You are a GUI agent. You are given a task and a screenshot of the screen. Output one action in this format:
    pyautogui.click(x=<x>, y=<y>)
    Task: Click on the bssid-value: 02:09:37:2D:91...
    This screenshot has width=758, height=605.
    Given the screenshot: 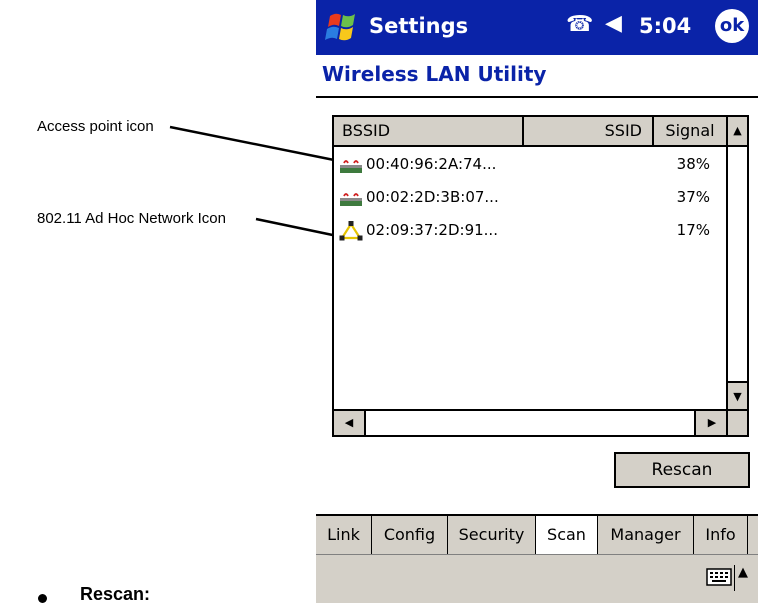 What is the action you would take?
    pyautogui.click(x=432, y=230)
    